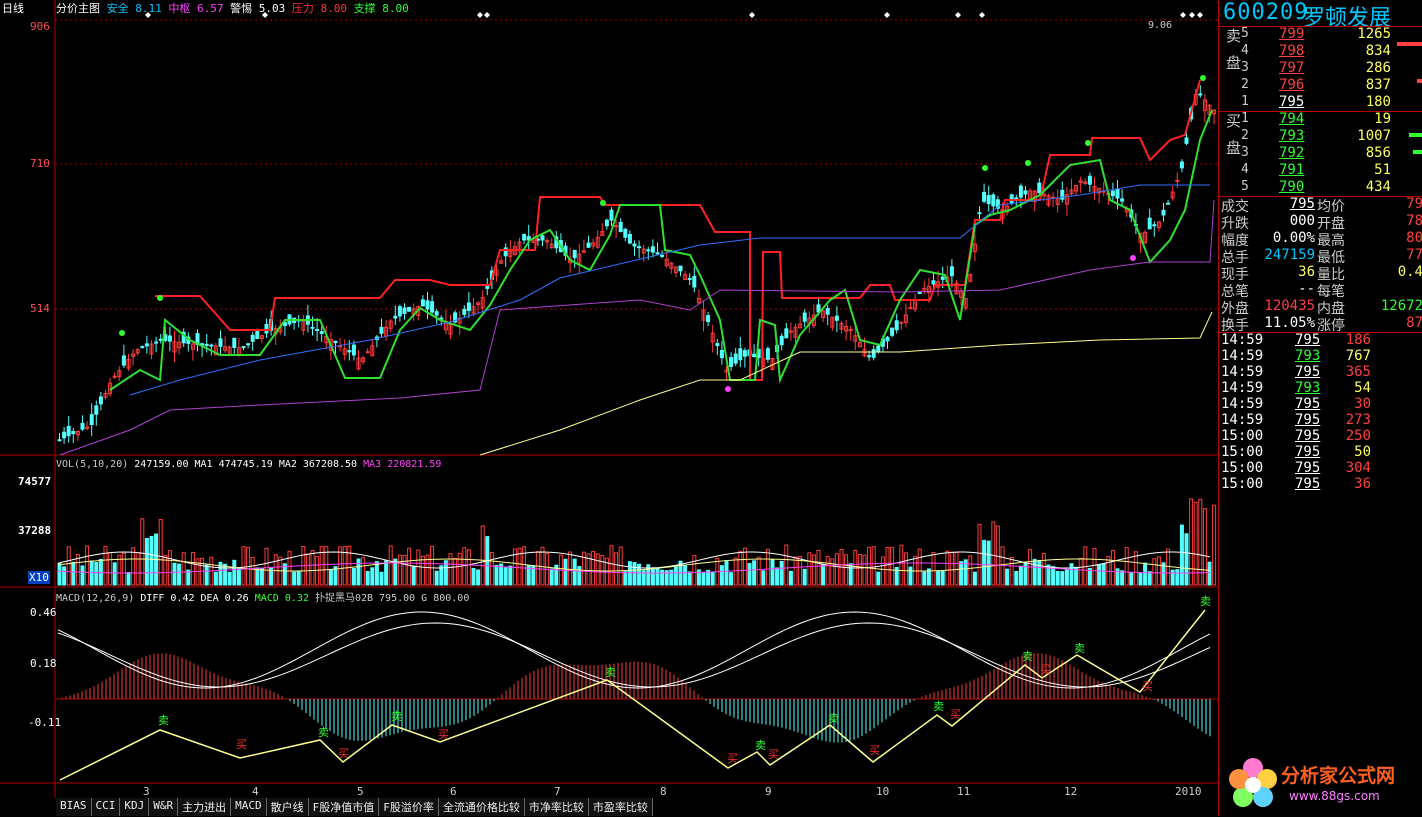 The image size is (1422, 817). I want to click on tick-row: 14:59 795 30, so click(1321, 404).